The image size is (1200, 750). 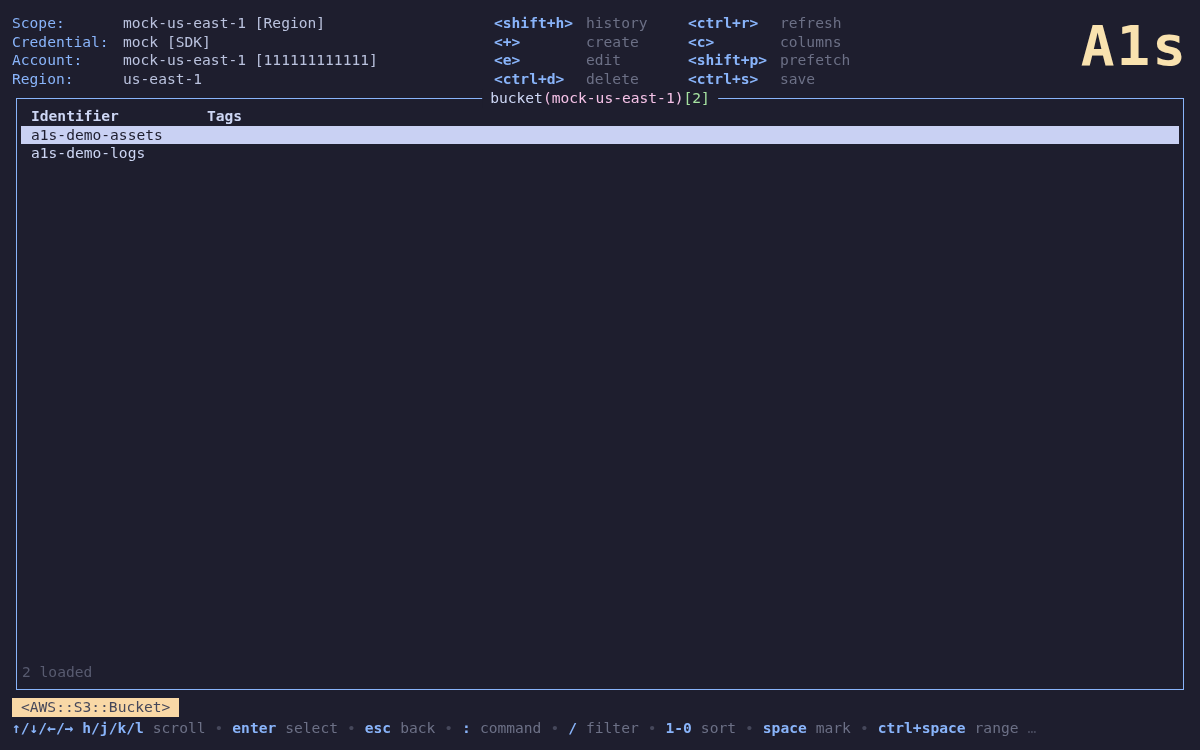 I want to click on shortcut-key: <shift+h>, so click(x=540, y=23).